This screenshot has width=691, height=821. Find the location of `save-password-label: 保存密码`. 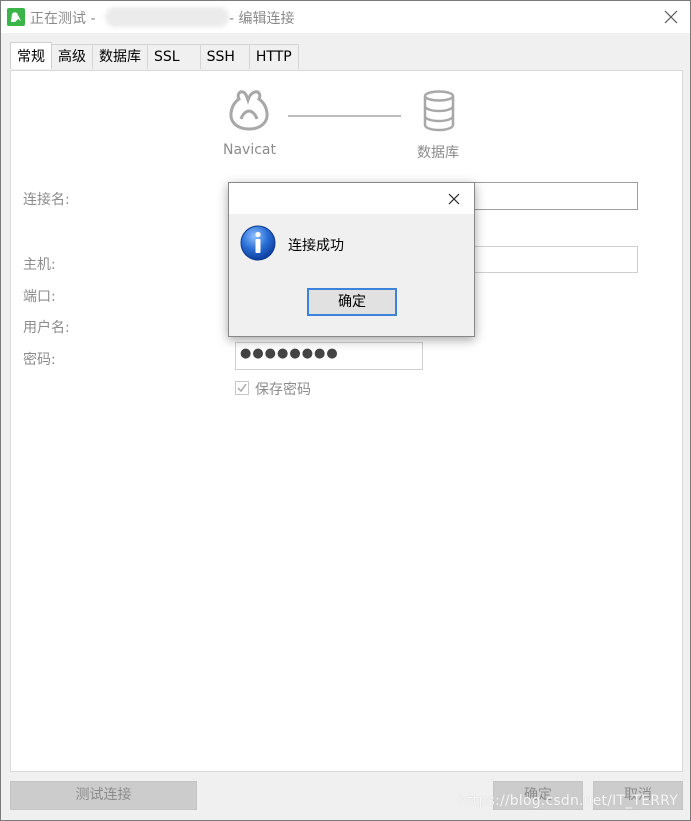

save-password-label: 保存密码 is located at coordinates (283, 390).